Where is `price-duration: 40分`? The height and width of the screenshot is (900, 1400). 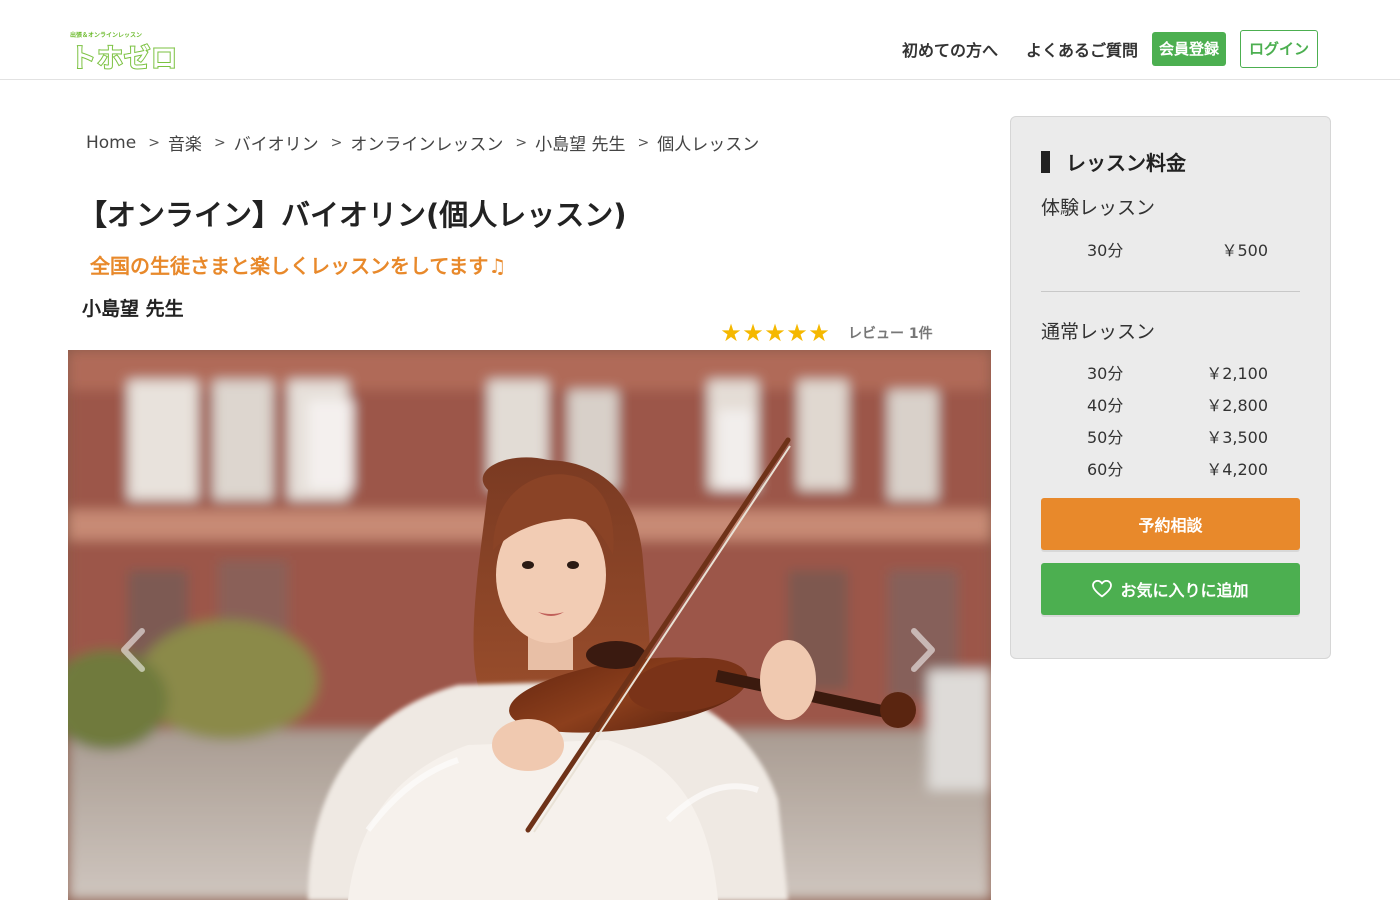 price-duration: 40分 is located at coordinates (1105, 405).